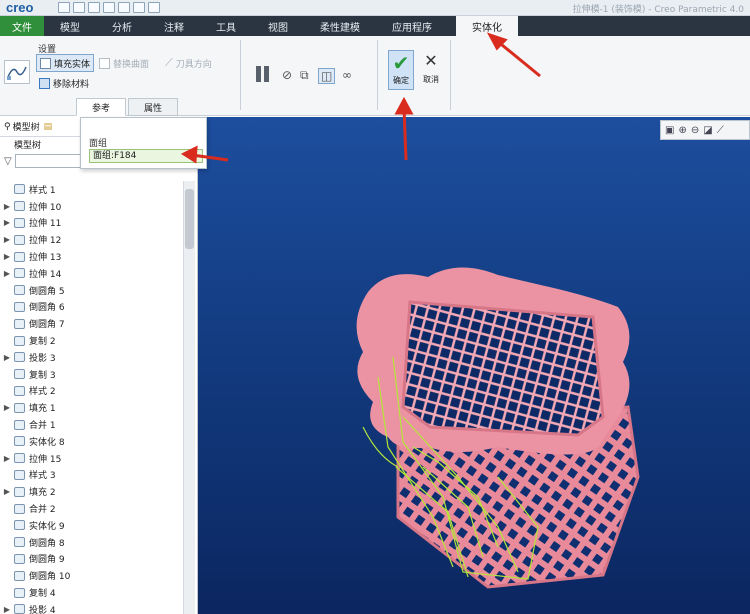 Image resolution: width=750 pixels, height=614 pixels. Describe the element at coordinates (109, 7) in the screenshot. I see `undo-icon` at that location.